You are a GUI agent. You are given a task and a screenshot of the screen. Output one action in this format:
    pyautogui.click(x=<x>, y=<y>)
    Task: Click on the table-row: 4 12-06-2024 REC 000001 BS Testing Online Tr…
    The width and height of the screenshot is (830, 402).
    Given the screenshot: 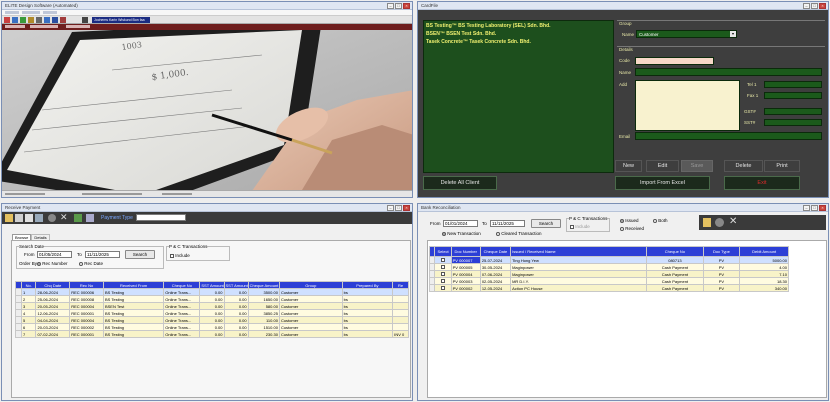 What is the action you would take?
    pyautogui.click(x=211, y=313)
    